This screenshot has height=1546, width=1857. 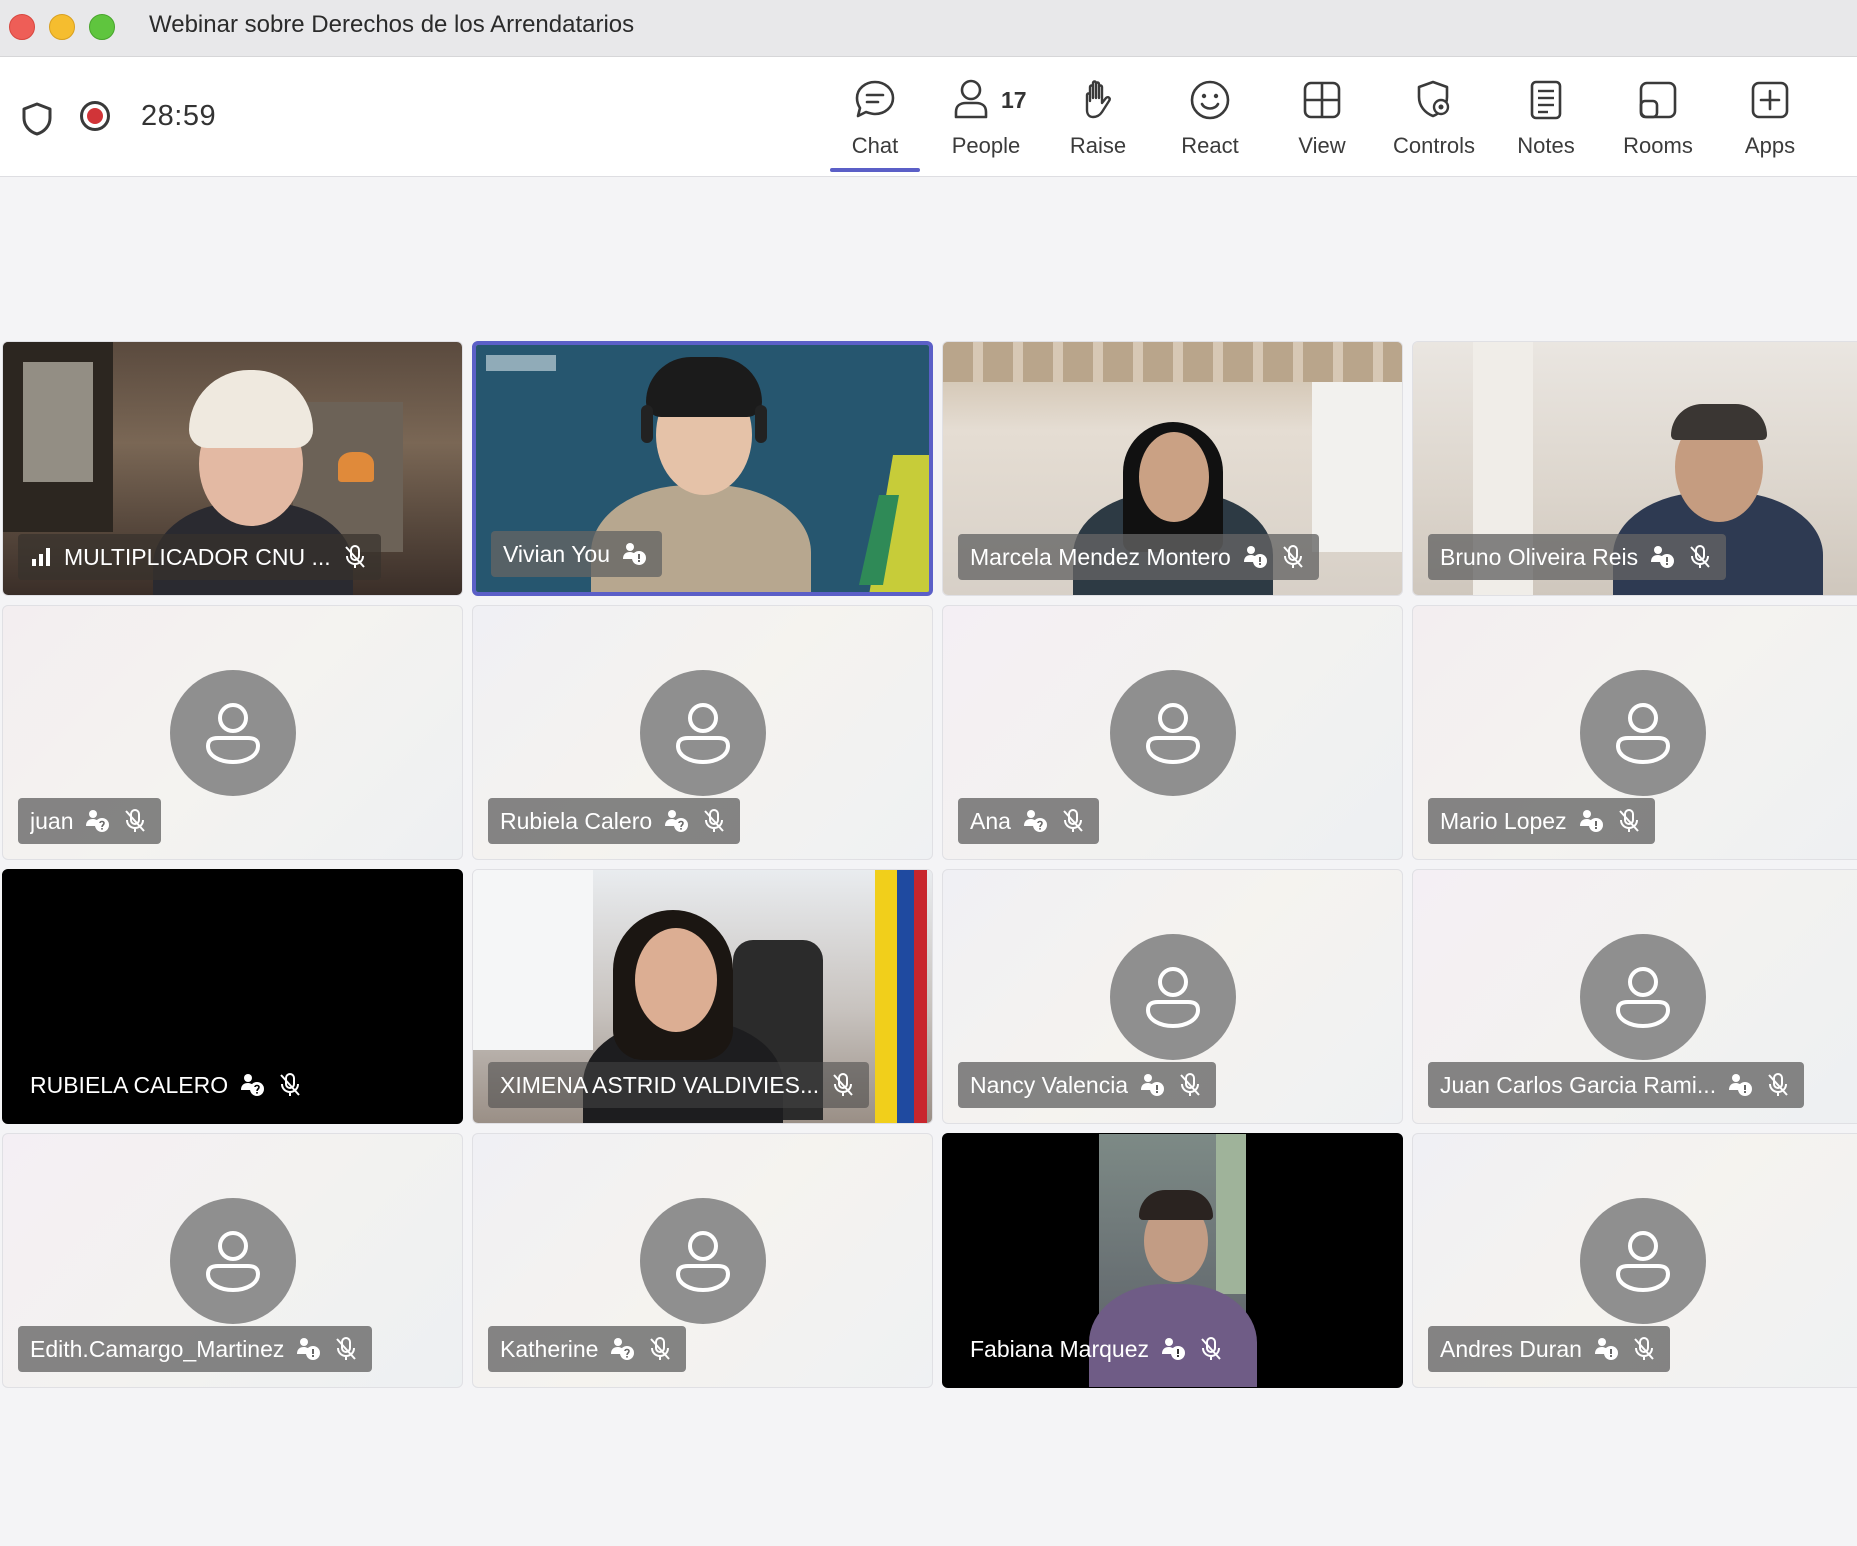 What do you see at coordinates (90, 821) in the screenshot?
I see `participant-nameplate: juan` at bounding box center [90, 821].